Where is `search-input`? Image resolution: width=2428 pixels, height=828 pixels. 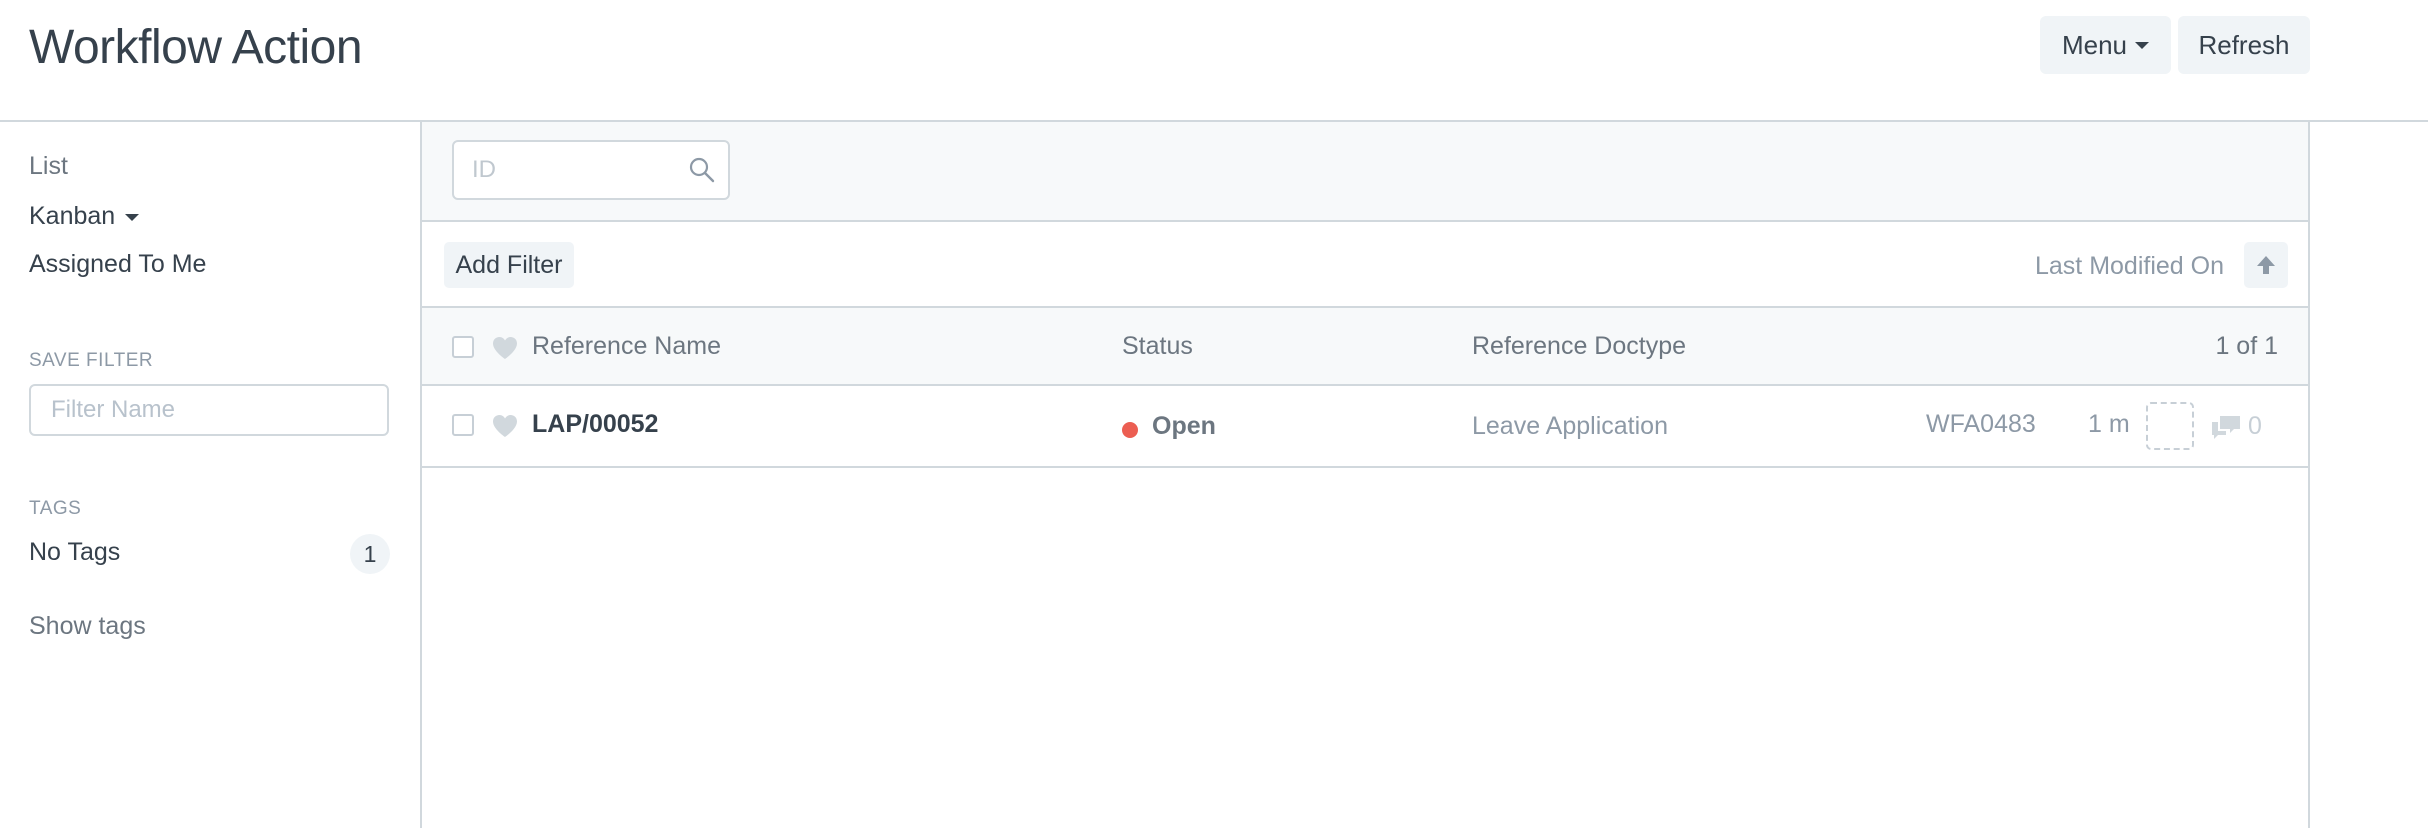
search-input is located at coordinates (577, 170).